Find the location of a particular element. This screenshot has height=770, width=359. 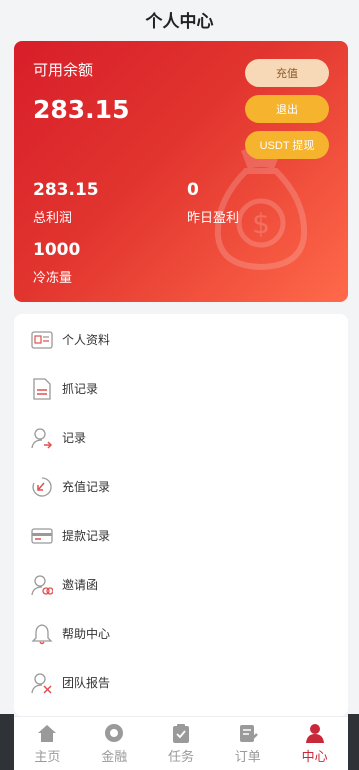

tab-tasks: 任务 is located at coordinates (181, 743).